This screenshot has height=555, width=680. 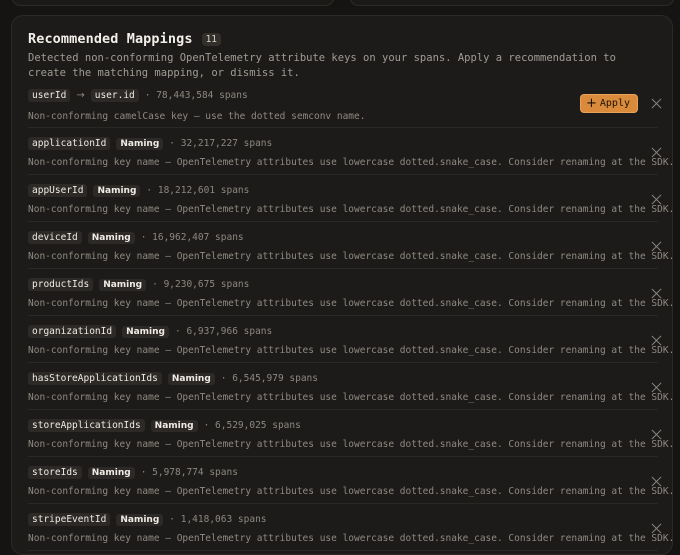 I want to click on mapping-header: productIds Naming · 9,230,675 spans, so click(x=138, y=284).